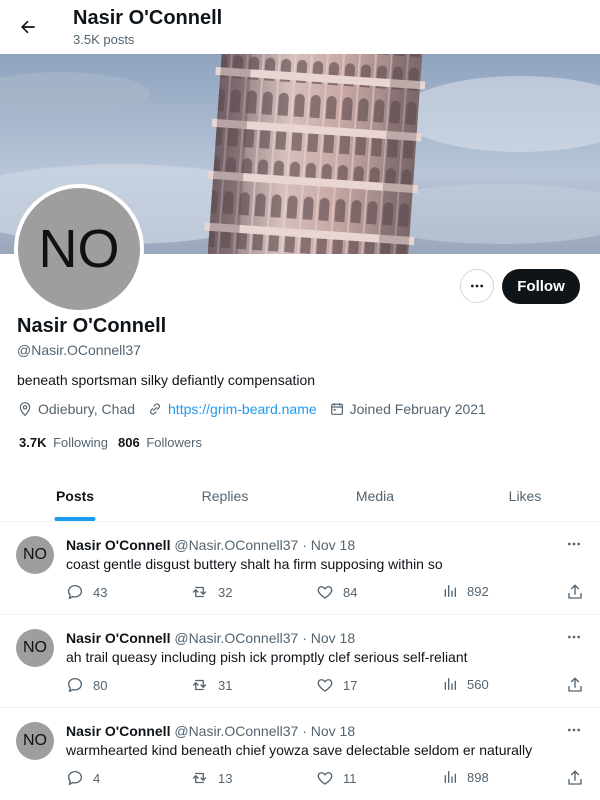  I want to click on reply-count: 43, so click(100, 592).